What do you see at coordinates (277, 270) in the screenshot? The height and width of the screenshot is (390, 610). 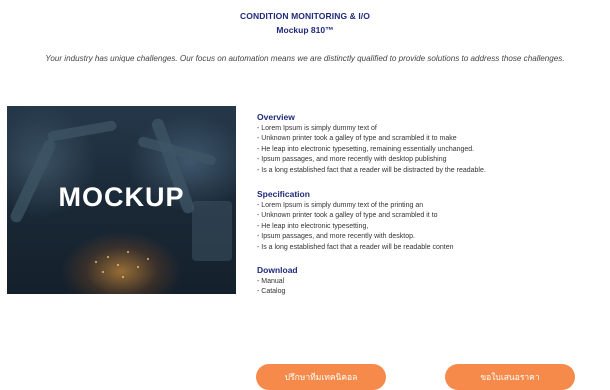 I see `download-heading: Download` at bounding box center [277, 270].